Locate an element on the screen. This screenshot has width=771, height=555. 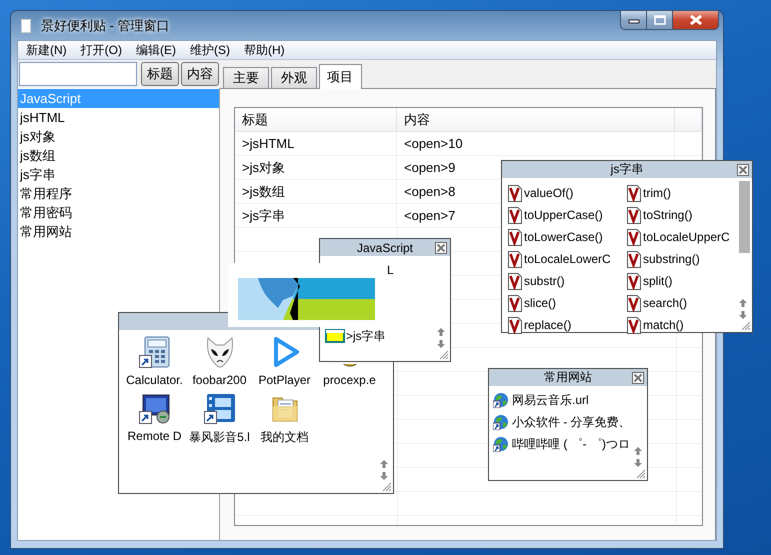
menu-item: 维护(S) is located at coordinates (210, 50).